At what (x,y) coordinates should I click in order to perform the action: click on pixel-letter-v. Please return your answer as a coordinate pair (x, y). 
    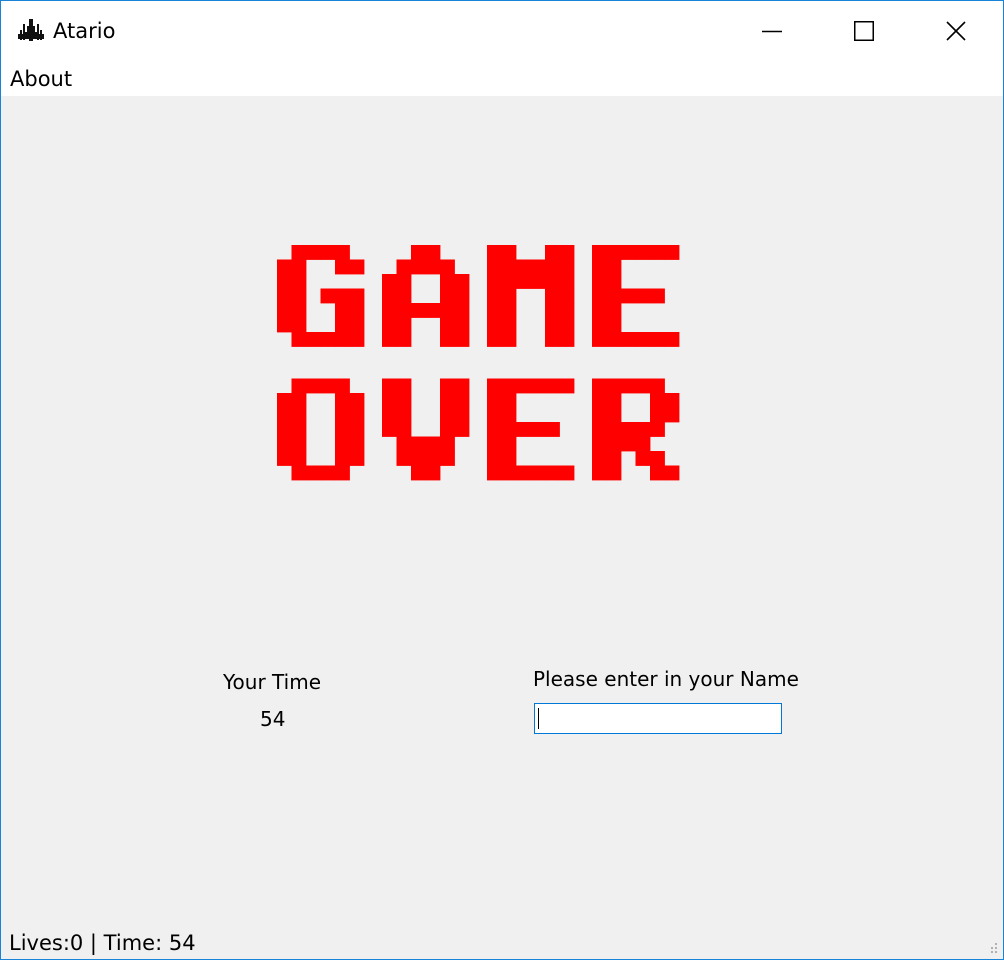
    Looking at the image, I should click on (426, 429).